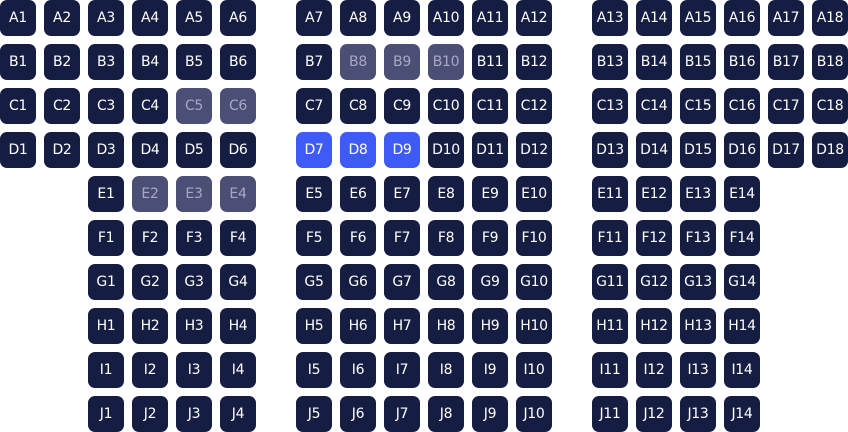  Describe the element at coordinates (150, 414) in the screenshot. I see `seat-j2: J2` at that location.